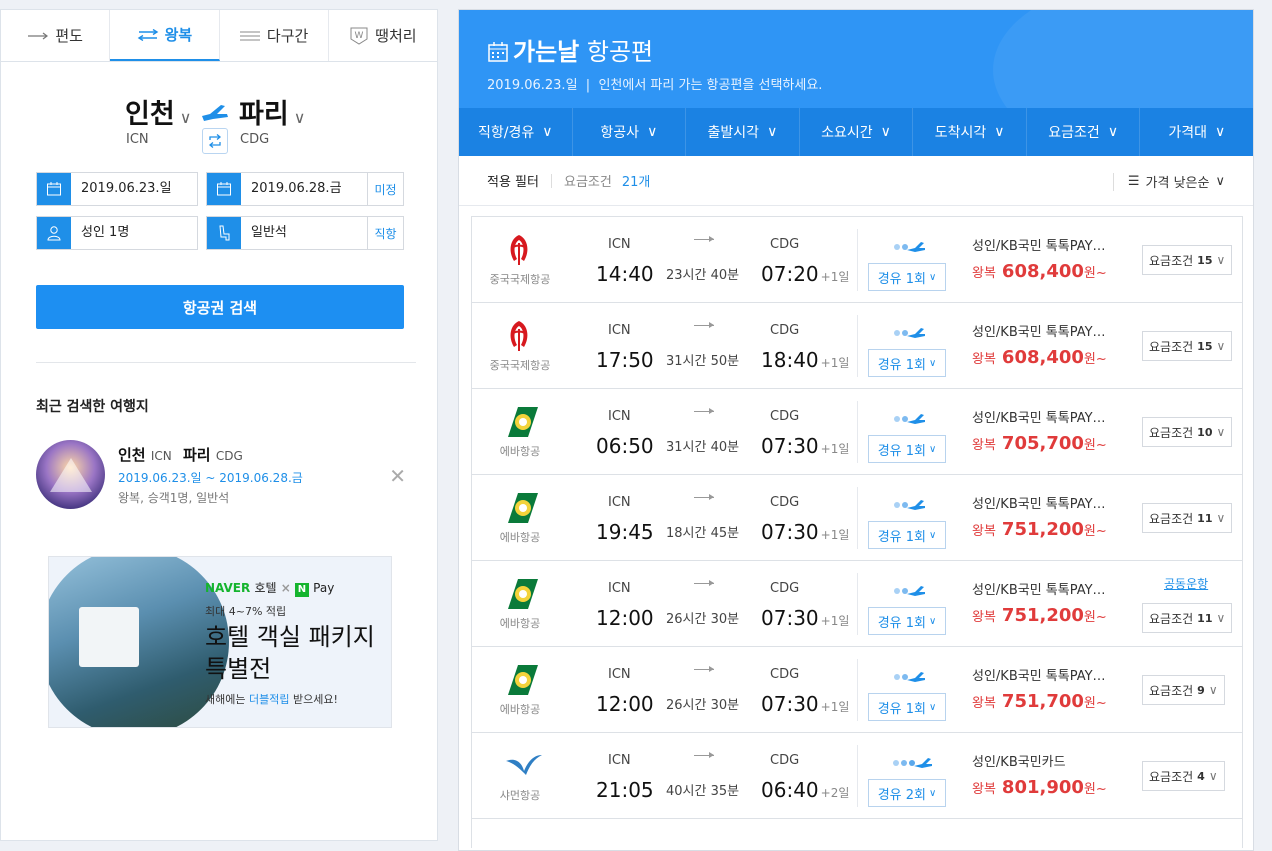  I want to click on airplane-icon, so click(215, 113).